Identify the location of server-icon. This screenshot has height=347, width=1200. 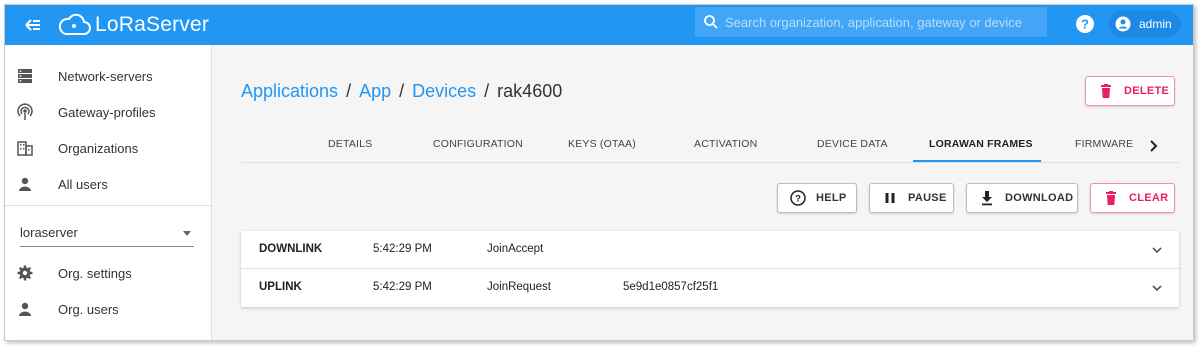
(25, 76).